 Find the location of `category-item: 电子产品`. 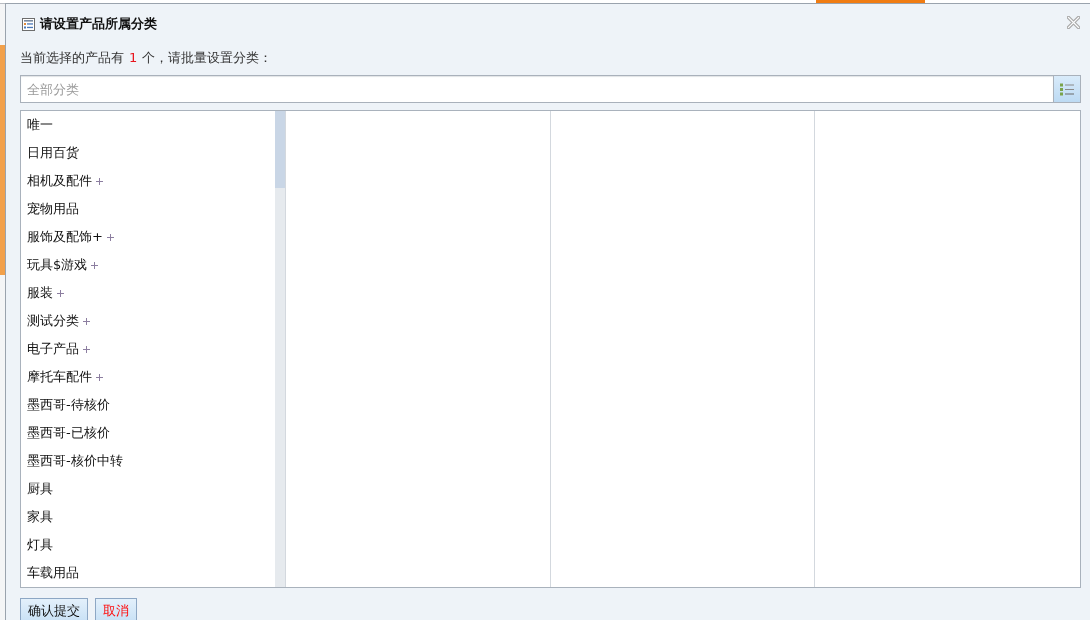

category-item: 电子产品 is located at coordinates (148, 349).